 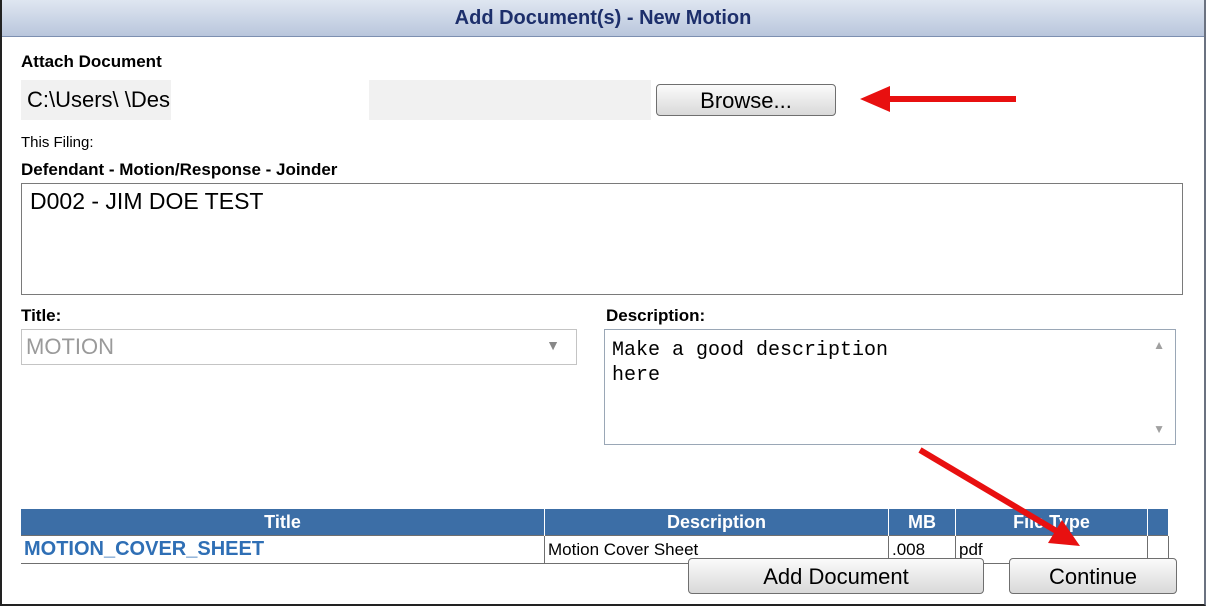 I want to click on arrow-to-continue, so click(x=999, y=496).